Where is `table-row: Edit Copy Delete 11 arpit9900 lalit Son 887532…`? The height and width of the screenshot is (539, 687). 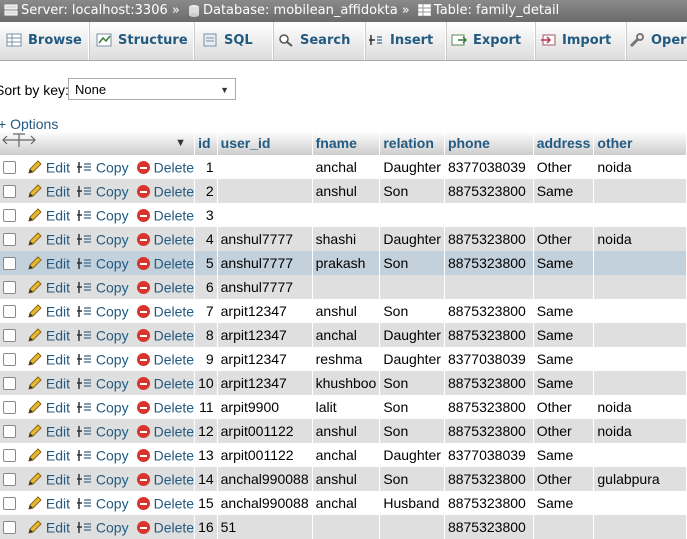 table-row: Edit Copy Delete 11 arpit9900 lalit Son 887532… is located at coordinates (343, 407).